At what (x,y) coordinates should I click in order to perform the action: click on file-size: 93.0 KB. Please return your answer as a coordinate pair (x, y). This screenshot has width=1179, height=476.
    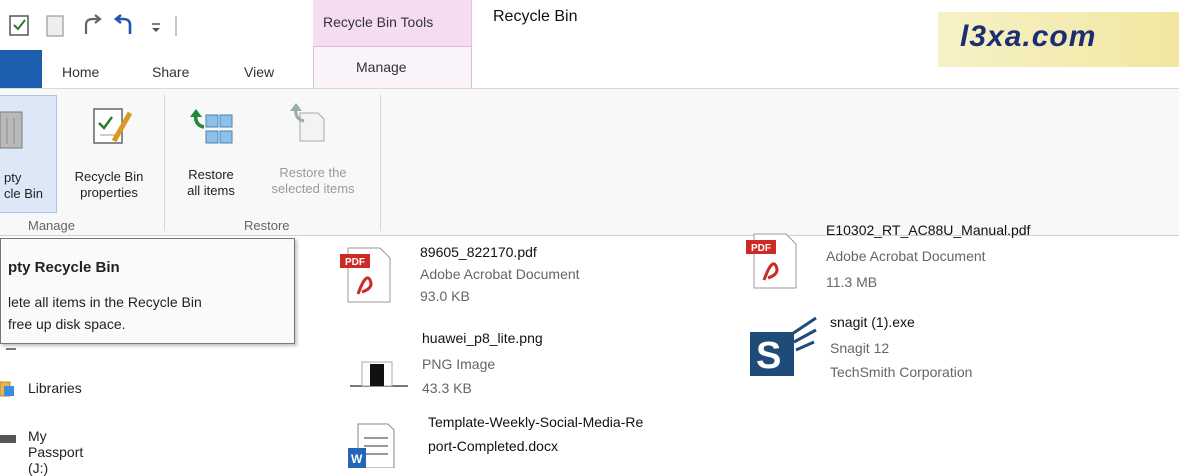
    Looking at the image, I should click on (445, 296).